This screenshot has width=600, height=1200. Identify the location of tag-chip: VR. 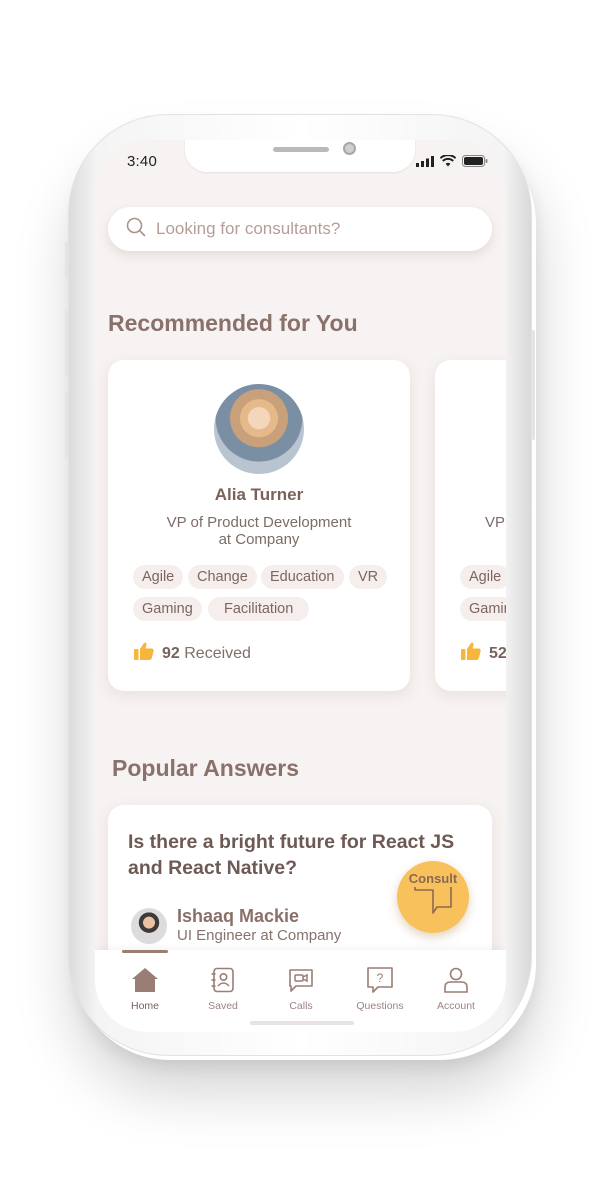
(368, 577).